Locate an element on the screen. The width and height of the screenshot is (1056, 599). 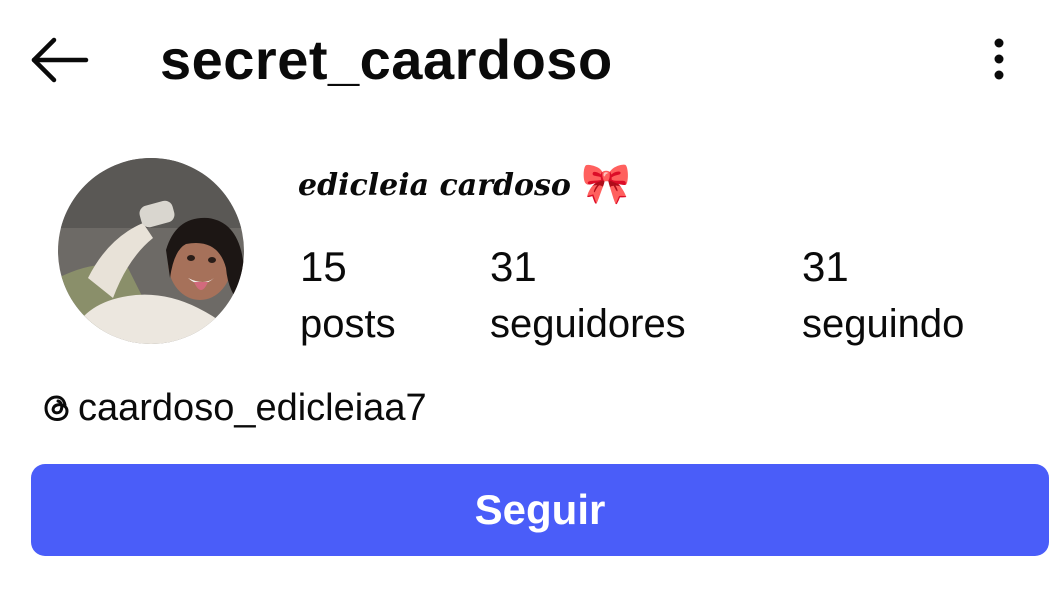
arrow-left-icon is located at coordinates (60, 60).